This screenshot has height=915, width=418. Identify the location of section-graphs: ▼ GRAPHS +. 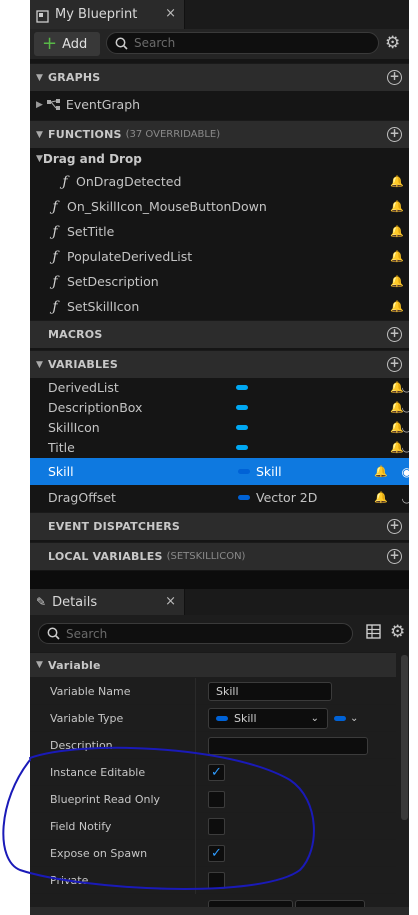
(224, 77).